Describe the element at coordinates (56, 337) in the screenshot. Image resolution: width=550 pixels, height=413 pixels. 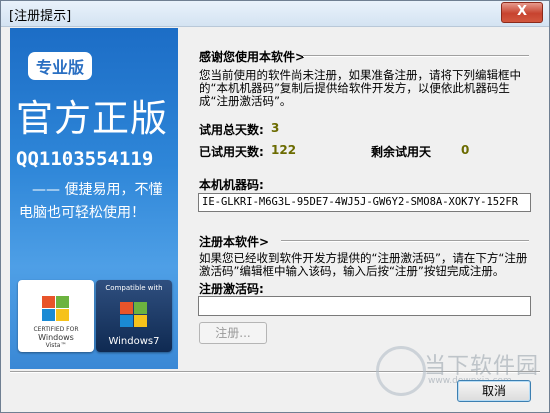
I see `vista-cert-line2: Windows` at that location.